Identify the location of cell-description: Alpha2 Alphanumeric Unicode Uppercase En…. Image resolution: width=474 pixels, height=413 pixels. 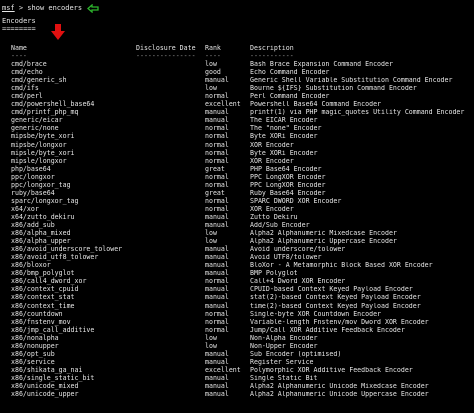
(339, 395).